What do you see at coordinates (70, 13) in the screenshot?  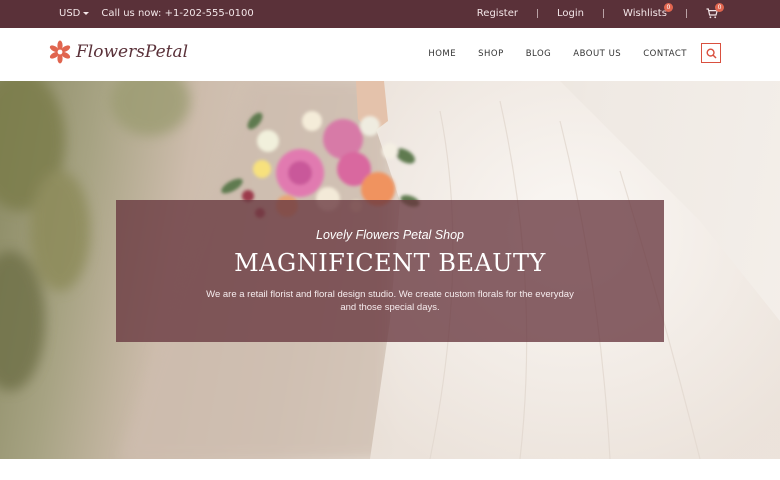 I see `currency-label: USD` at bounding box center [70, 13].